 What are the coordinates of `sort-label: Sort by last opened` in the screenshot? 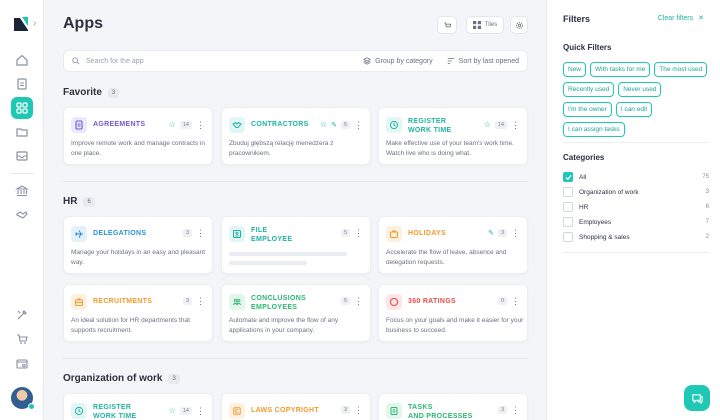 It's located at (488, 61).